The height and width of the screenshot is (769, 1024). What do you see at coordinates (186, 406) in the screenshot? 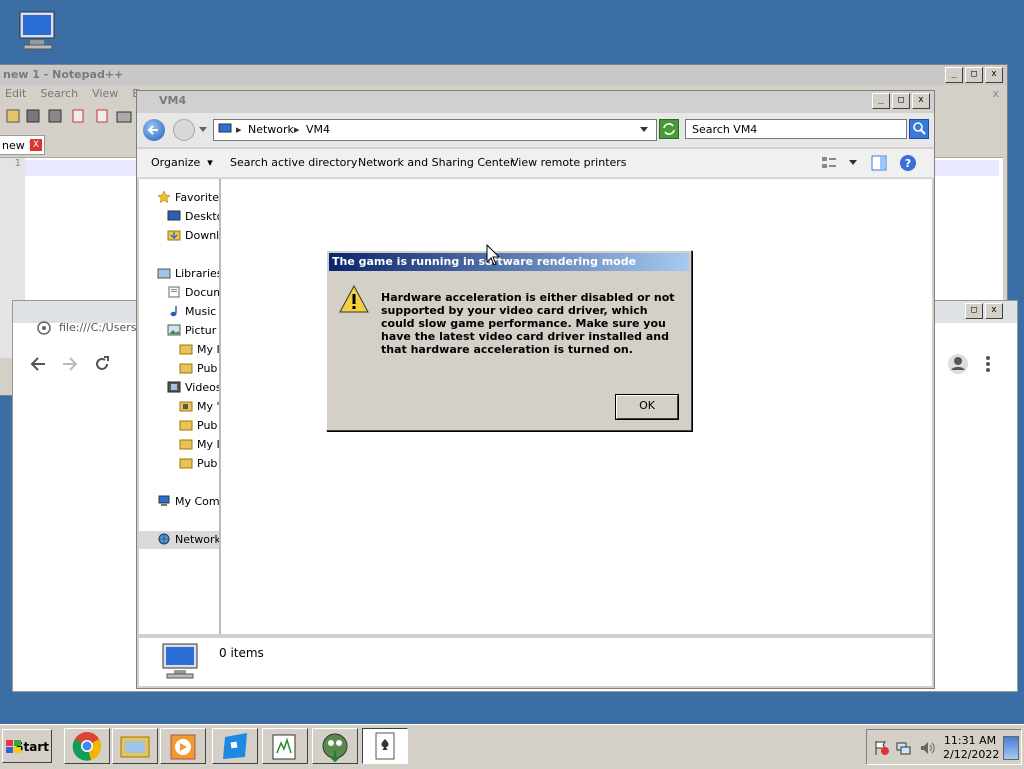
I see `video-folder-icon` at bounding box center [186, 406].